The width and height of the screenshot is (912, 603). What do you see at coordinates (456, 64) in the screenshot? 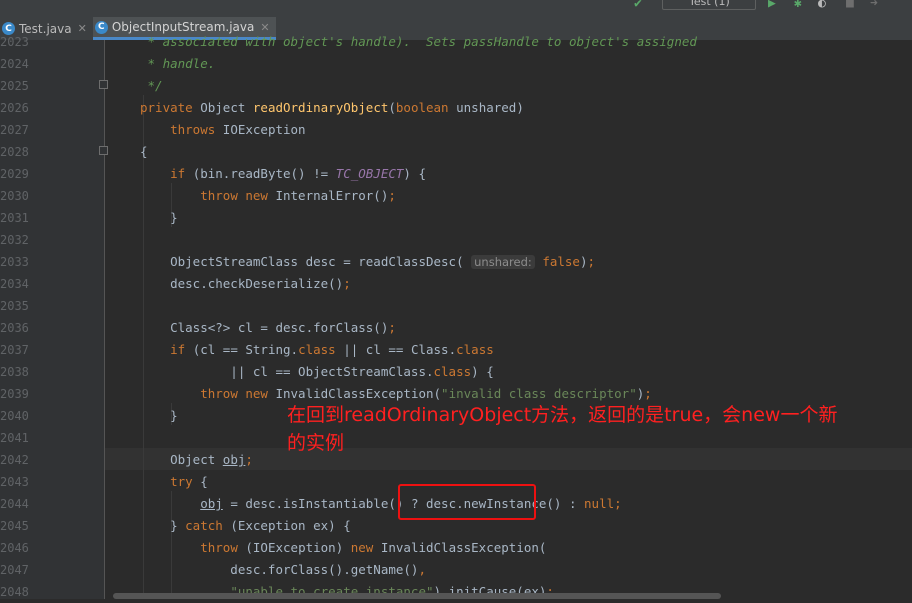
I see `code-line: 2024 * handle.` at bounding box center [456, 64].